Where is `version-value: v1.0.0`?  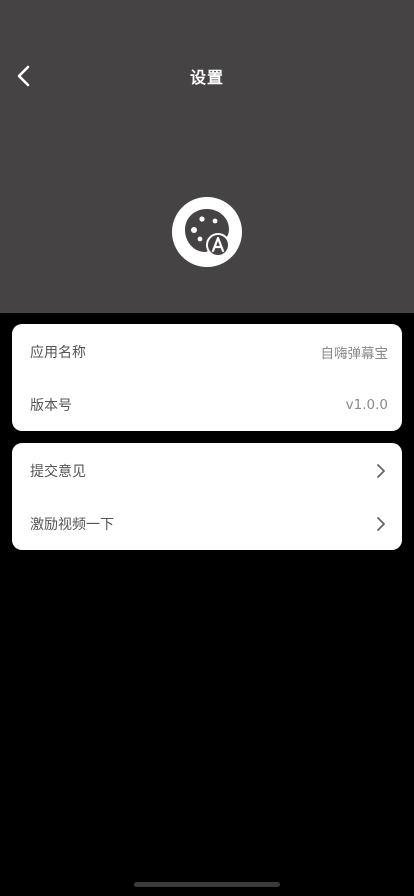
version-value: v1.0.0 is located at coordinates (366, 404).